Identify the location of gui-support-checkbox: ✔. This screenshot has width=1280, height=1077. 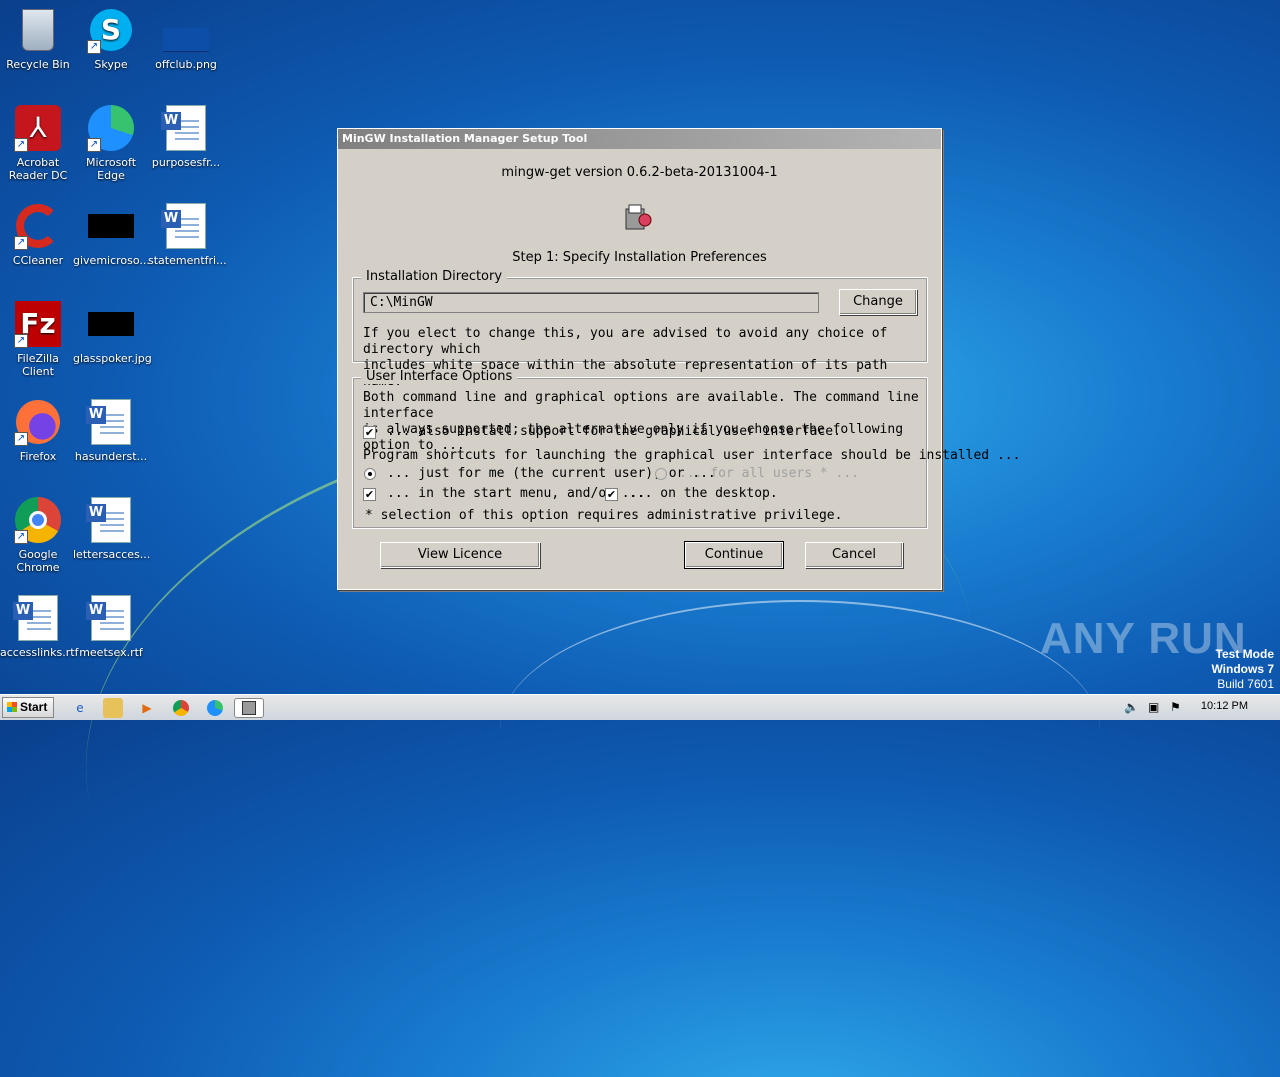
(369, 432).